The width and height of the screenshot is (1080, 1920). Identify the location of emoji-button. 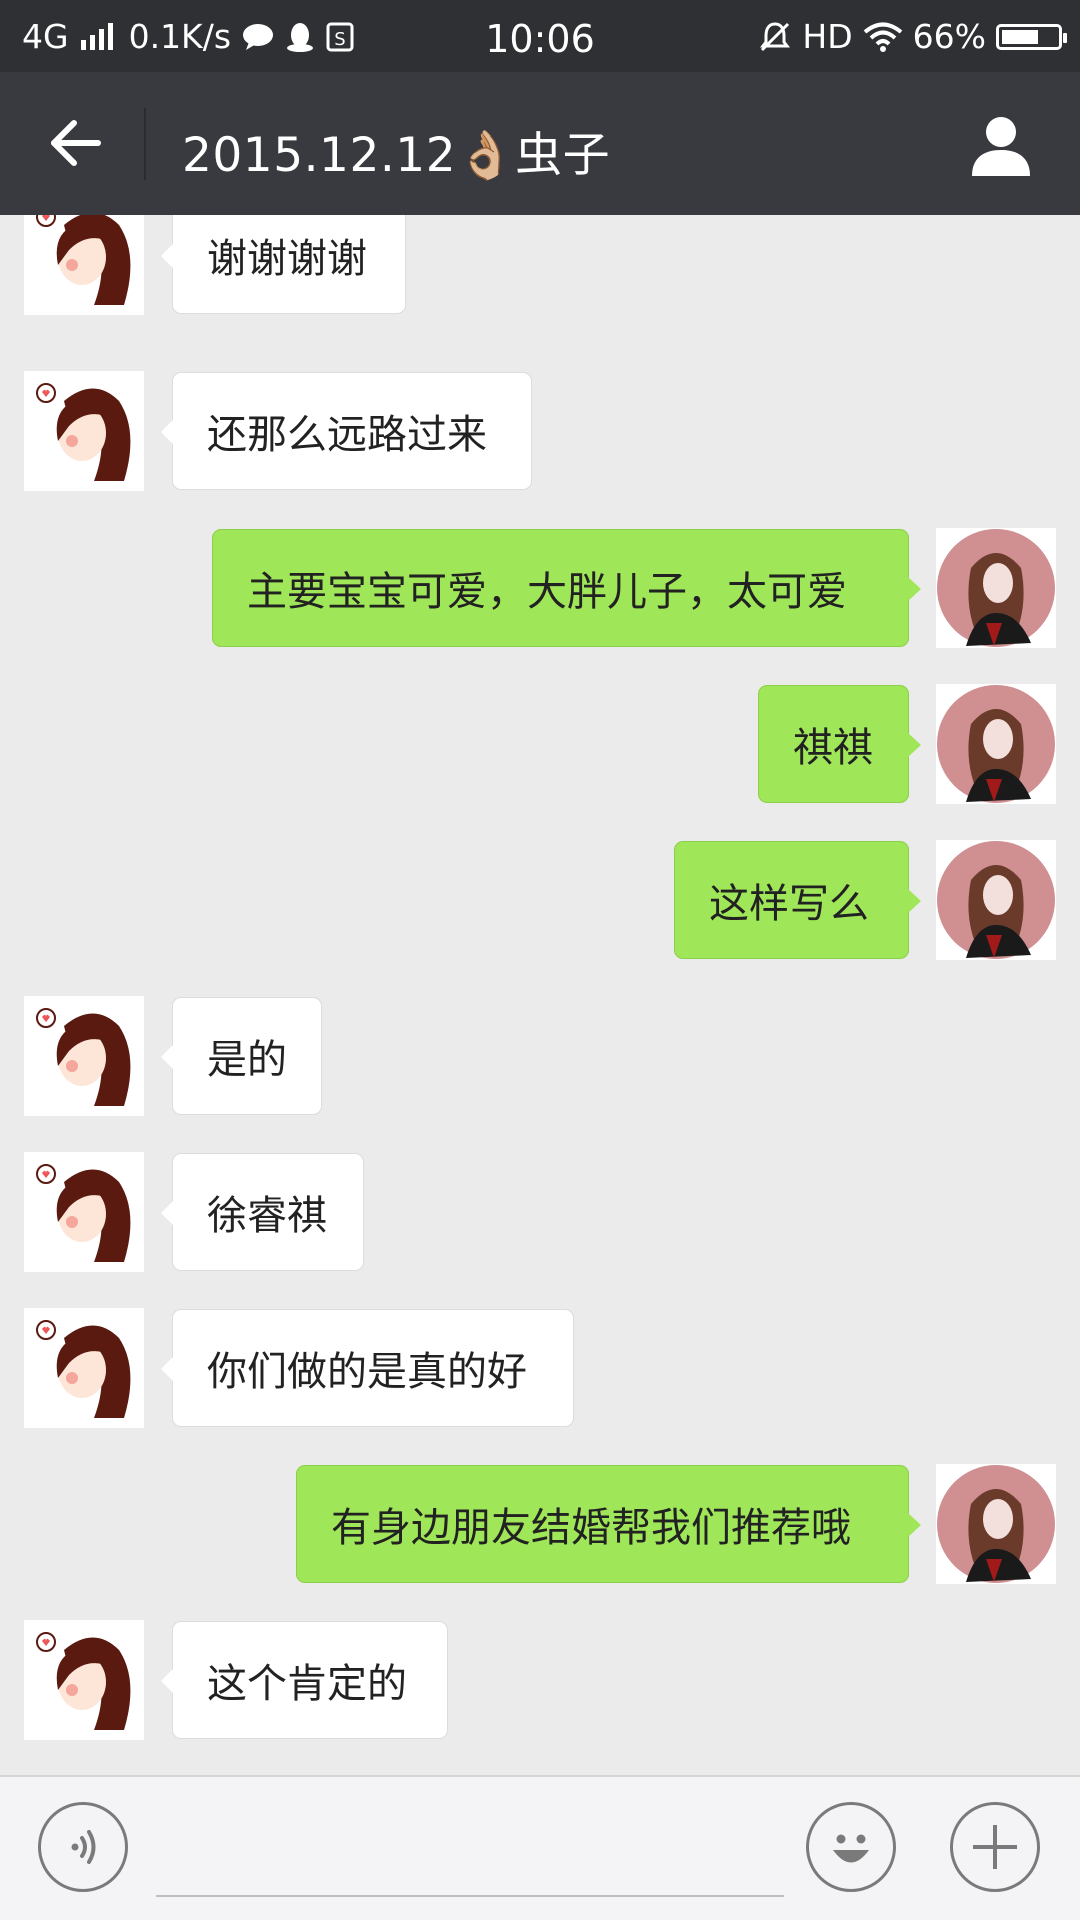
(851, 1847).